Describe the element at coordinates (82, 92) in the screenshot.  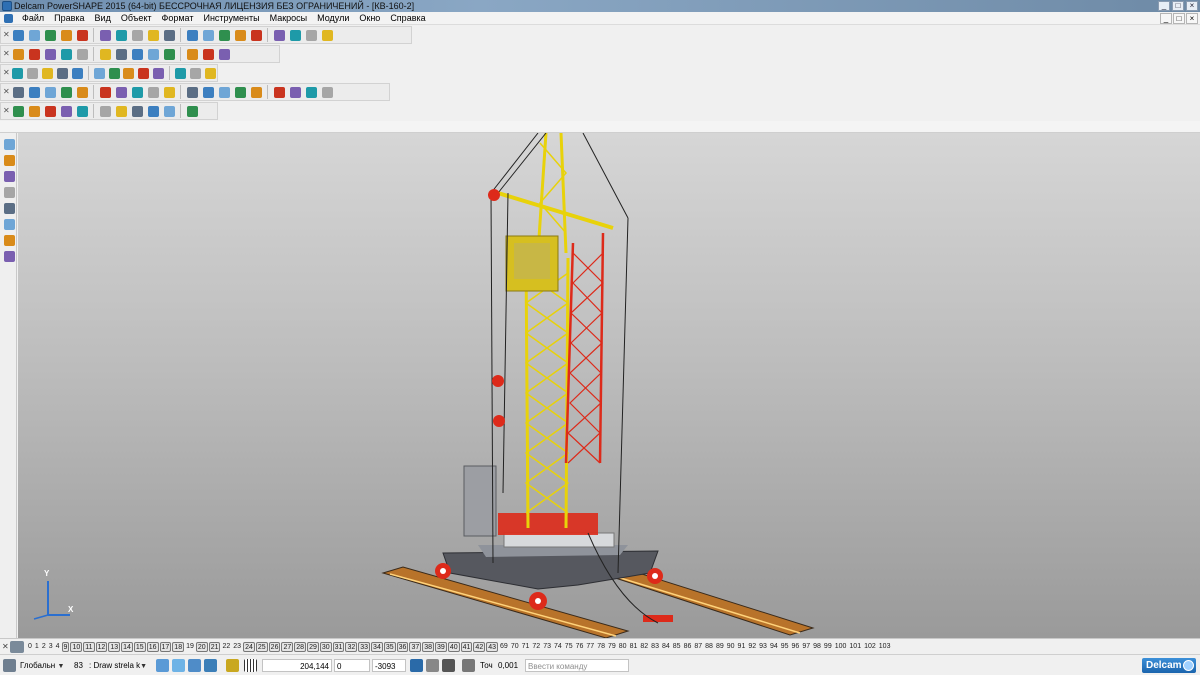
I see `solid3-icon` at that location.